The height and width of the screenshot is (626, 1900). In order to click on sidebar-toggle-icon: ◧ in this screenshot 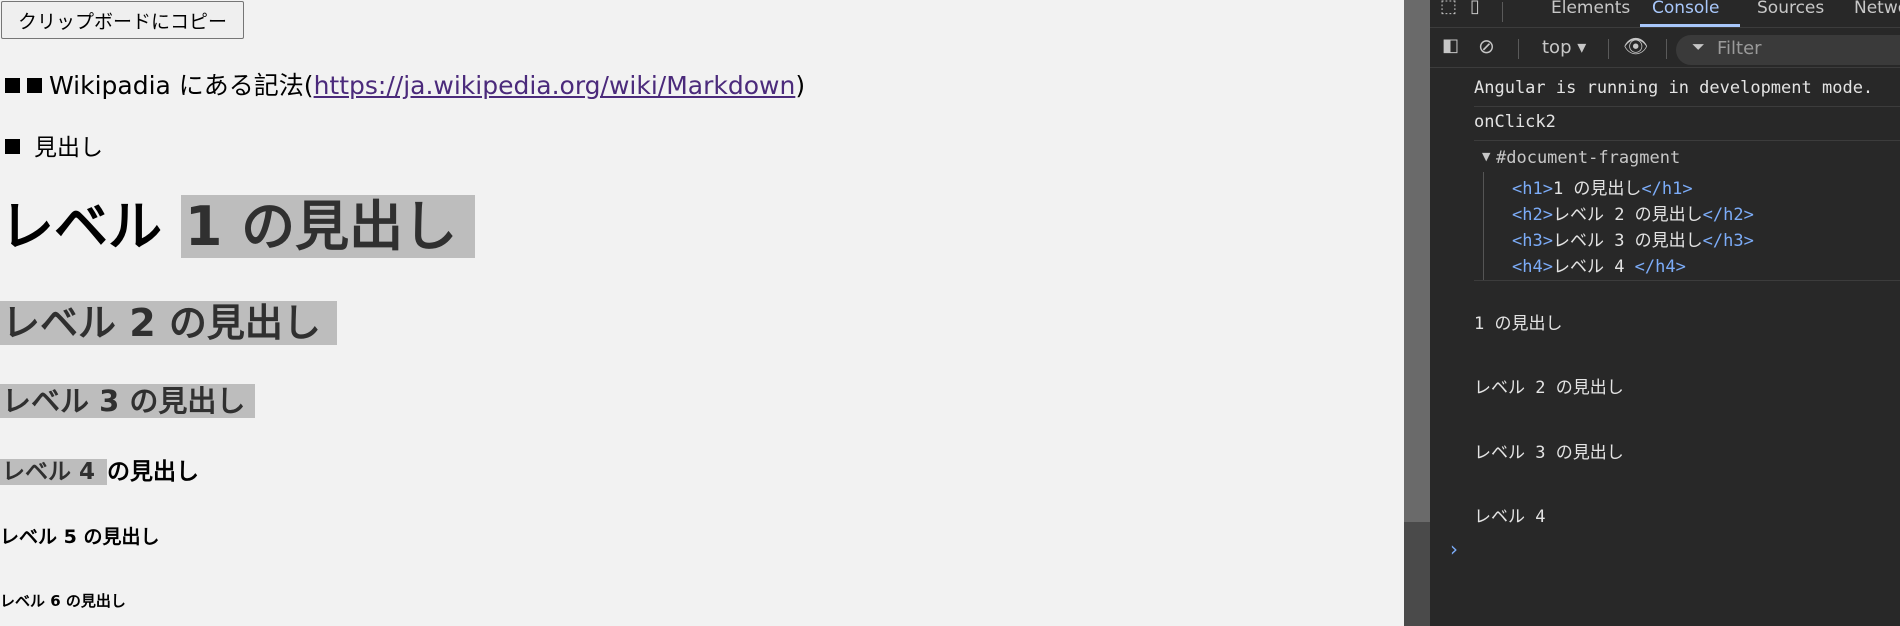, I will do `click(1450, 45)`.